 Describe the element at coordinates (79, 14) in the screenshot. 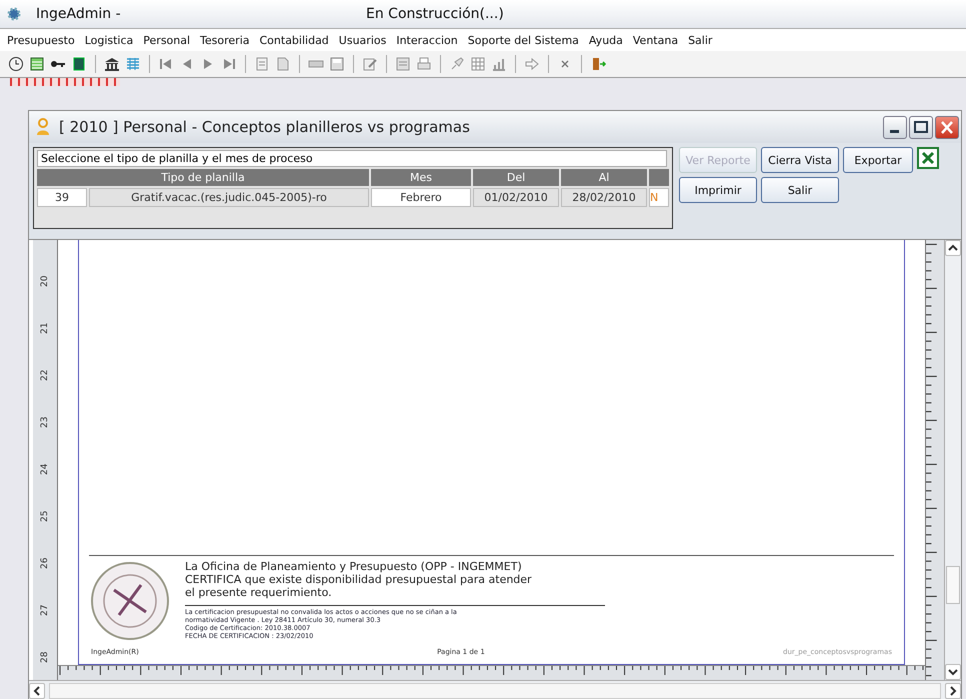

I see `window-title: IngeAdmin -` at that location.